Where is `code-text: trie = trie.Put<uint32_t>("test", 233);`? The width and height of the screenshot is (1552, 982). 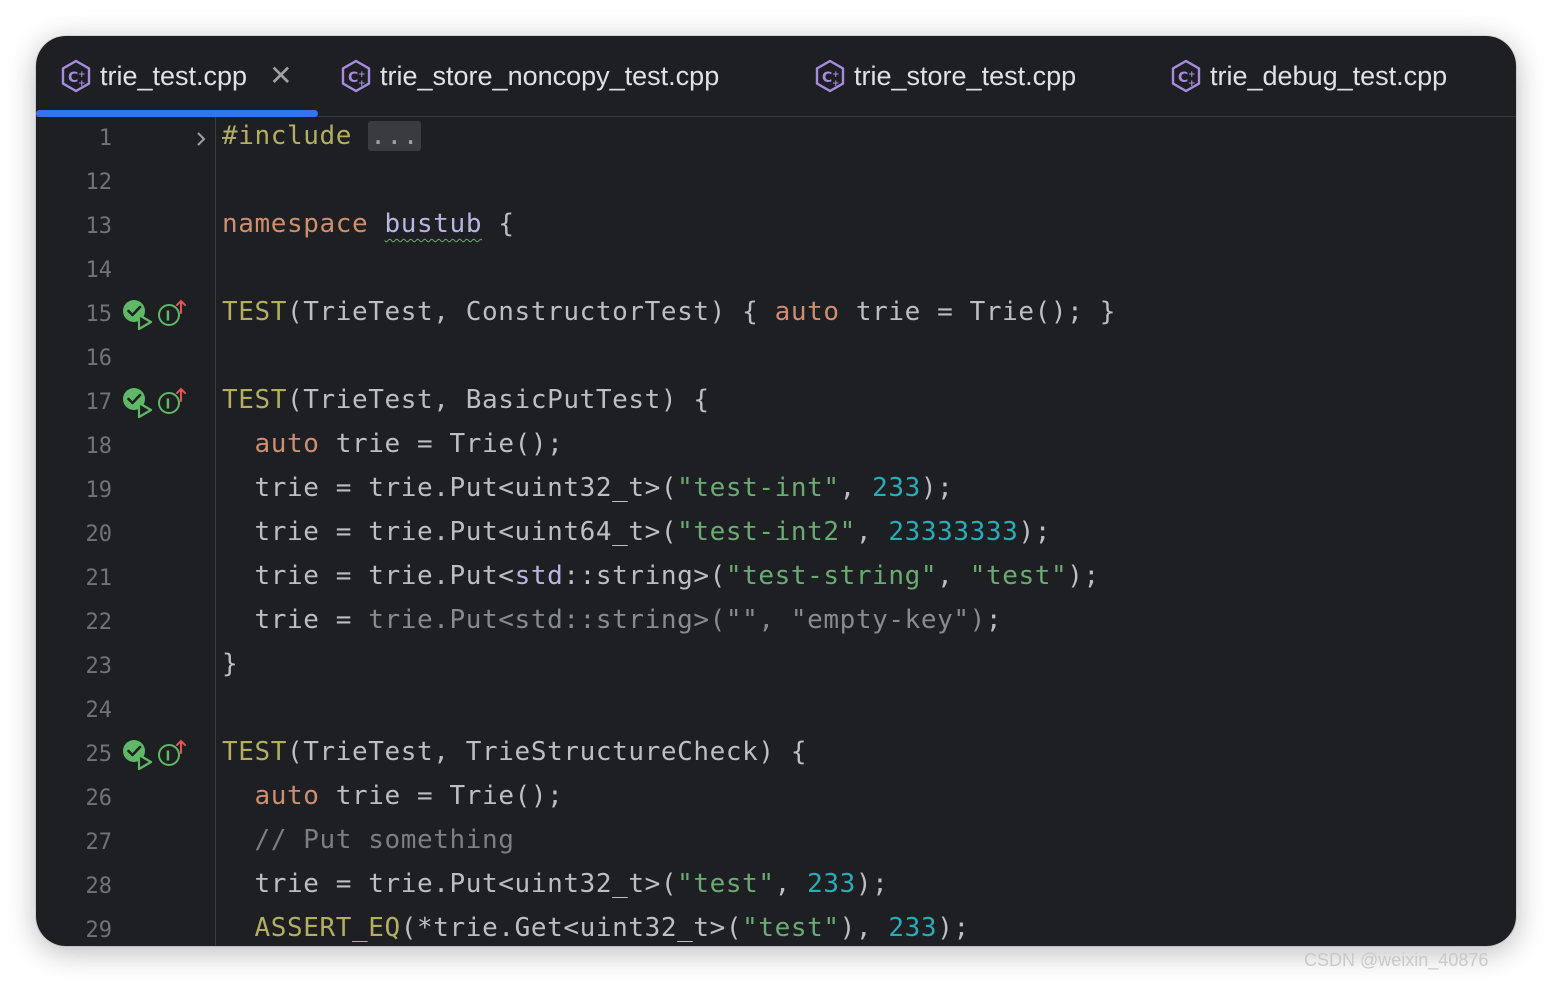
code-text: trie = trie.Put<uint32_t>("test", 233); is located at coordinates (555, 884).